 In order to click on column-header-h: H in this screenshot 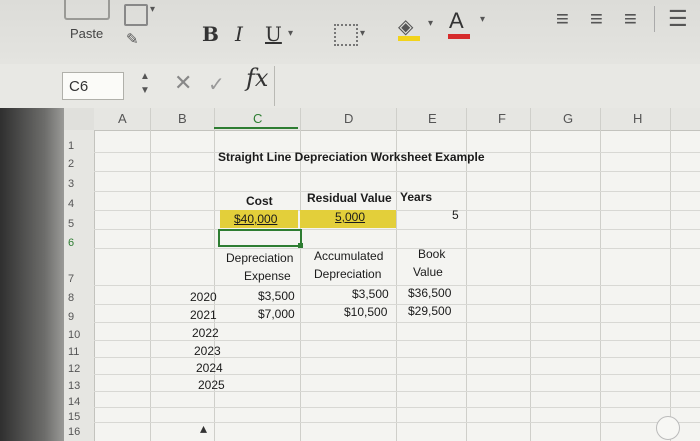, I will do `click(637, 118)`.